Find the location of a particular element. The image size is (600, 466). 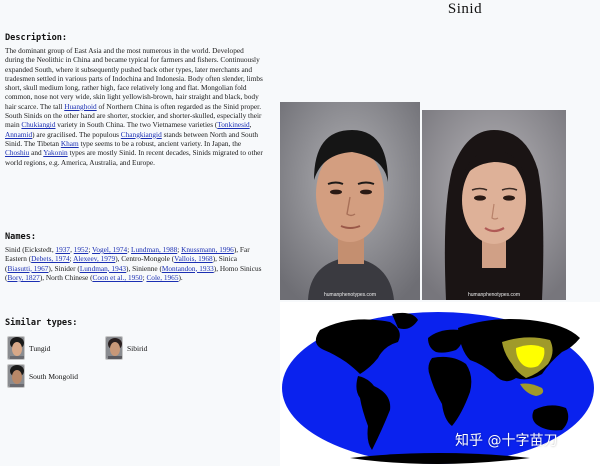

watermark-text: 知乎 @十字苗刀 is located at coordinates (506, 441).